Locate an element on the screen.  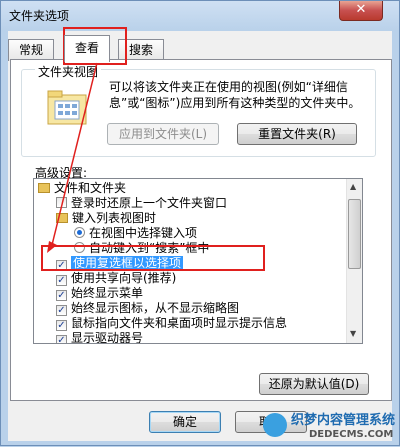
scroll-up-icon: ▲ is located at coordinates (353, 186).